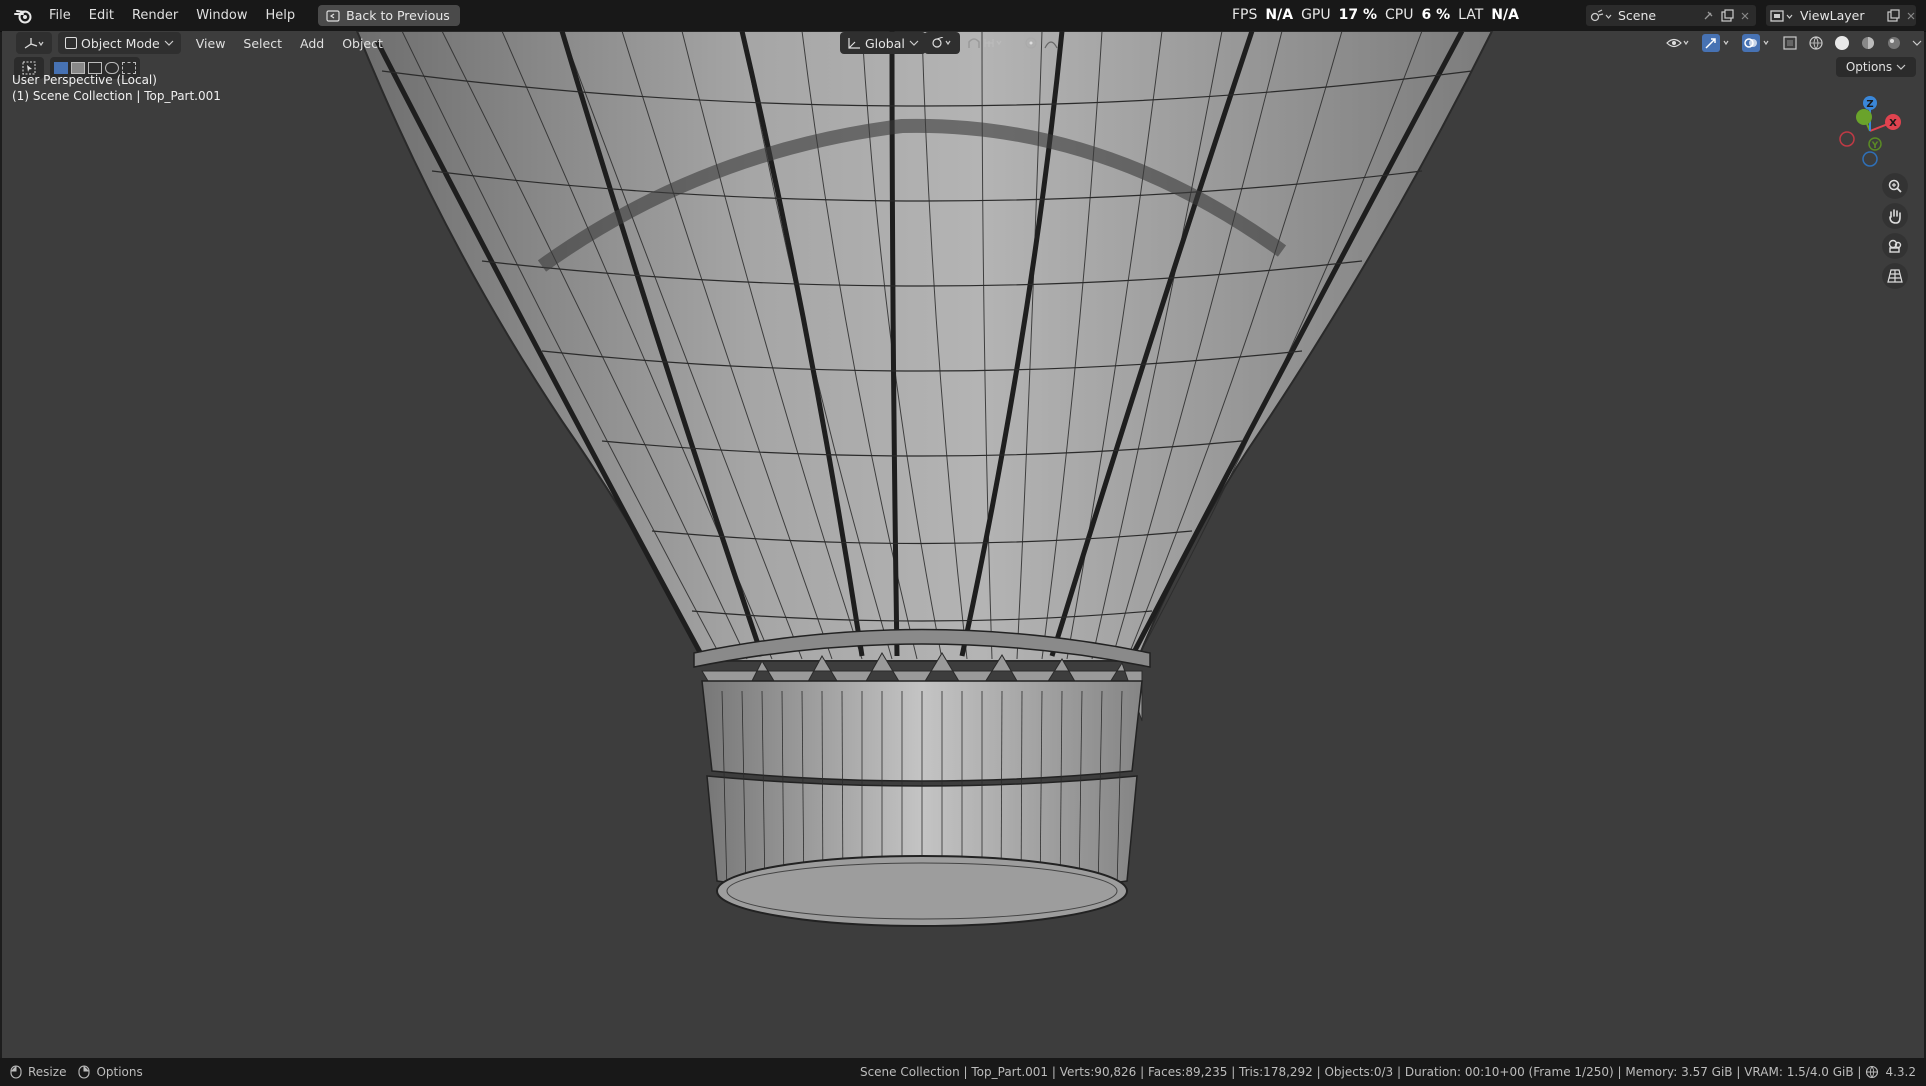 The height and width of the screenshot is (1086, 1926). Describe the element at coordinates (333, 15) in the screenshot. I see `back-icon` at that location.